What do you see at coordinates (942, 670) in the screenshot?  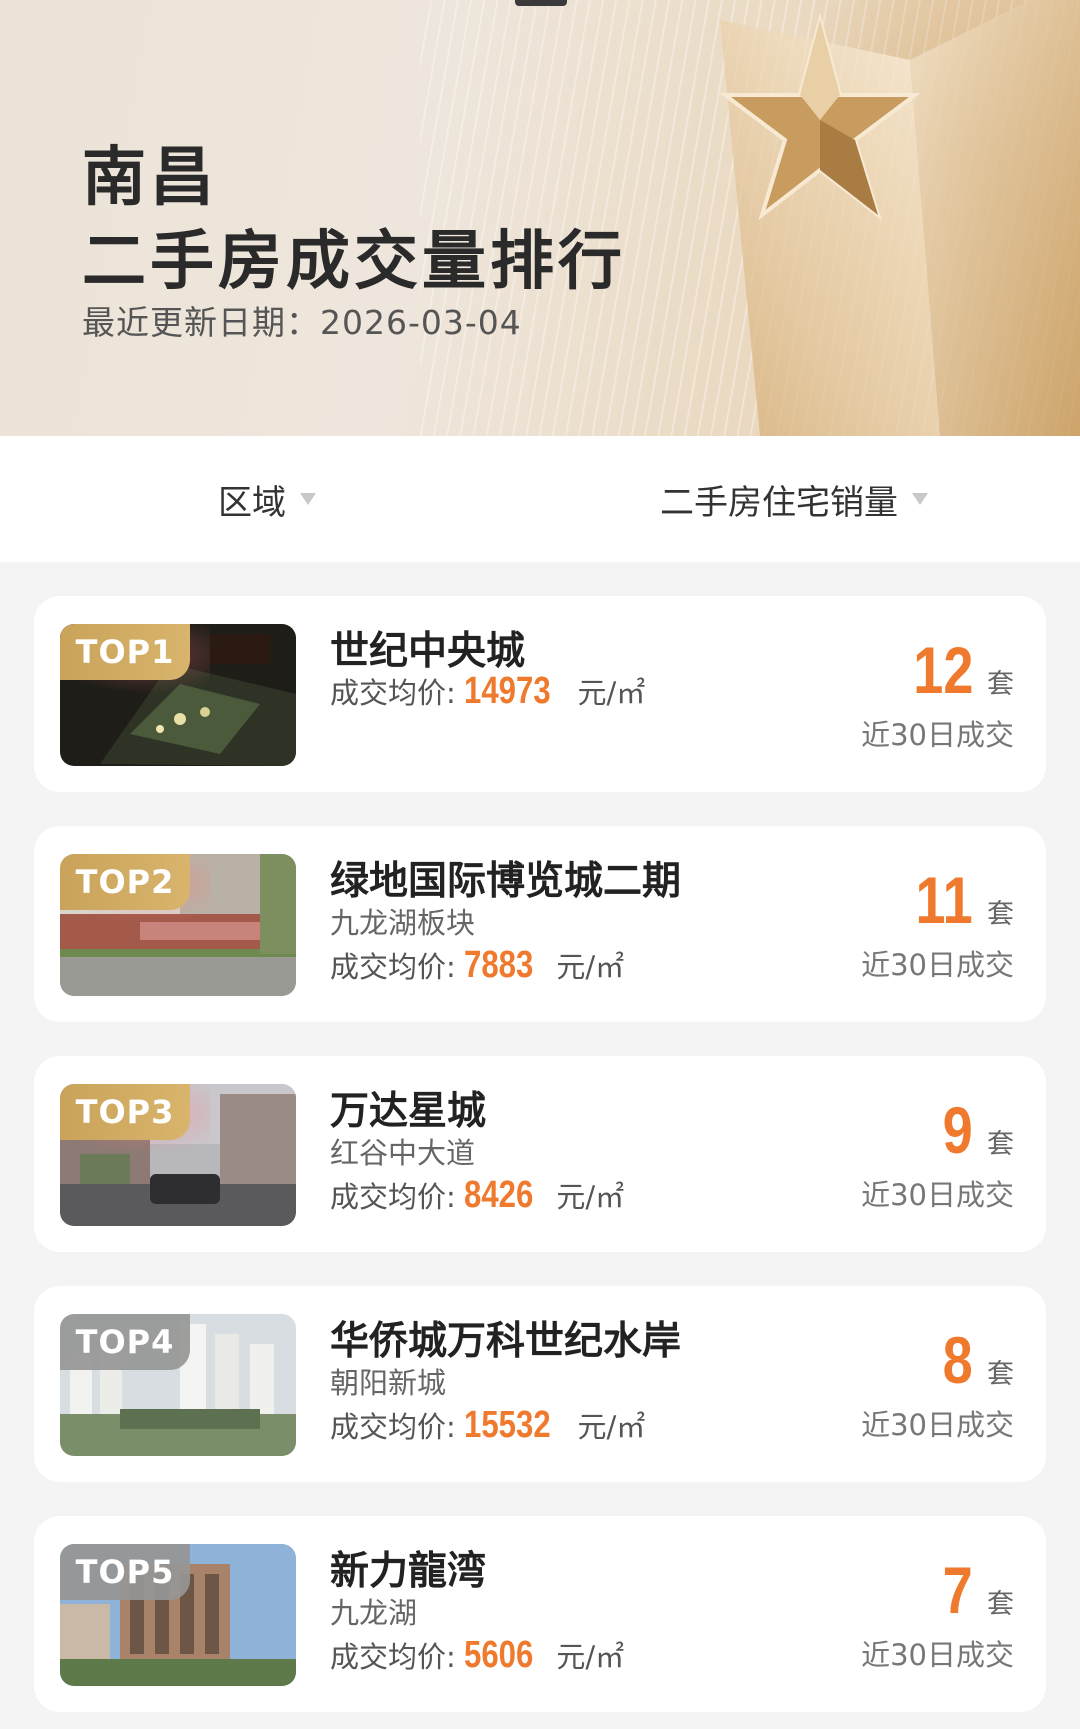 I see `sales-count: 12` at bounding box center [942, 670].